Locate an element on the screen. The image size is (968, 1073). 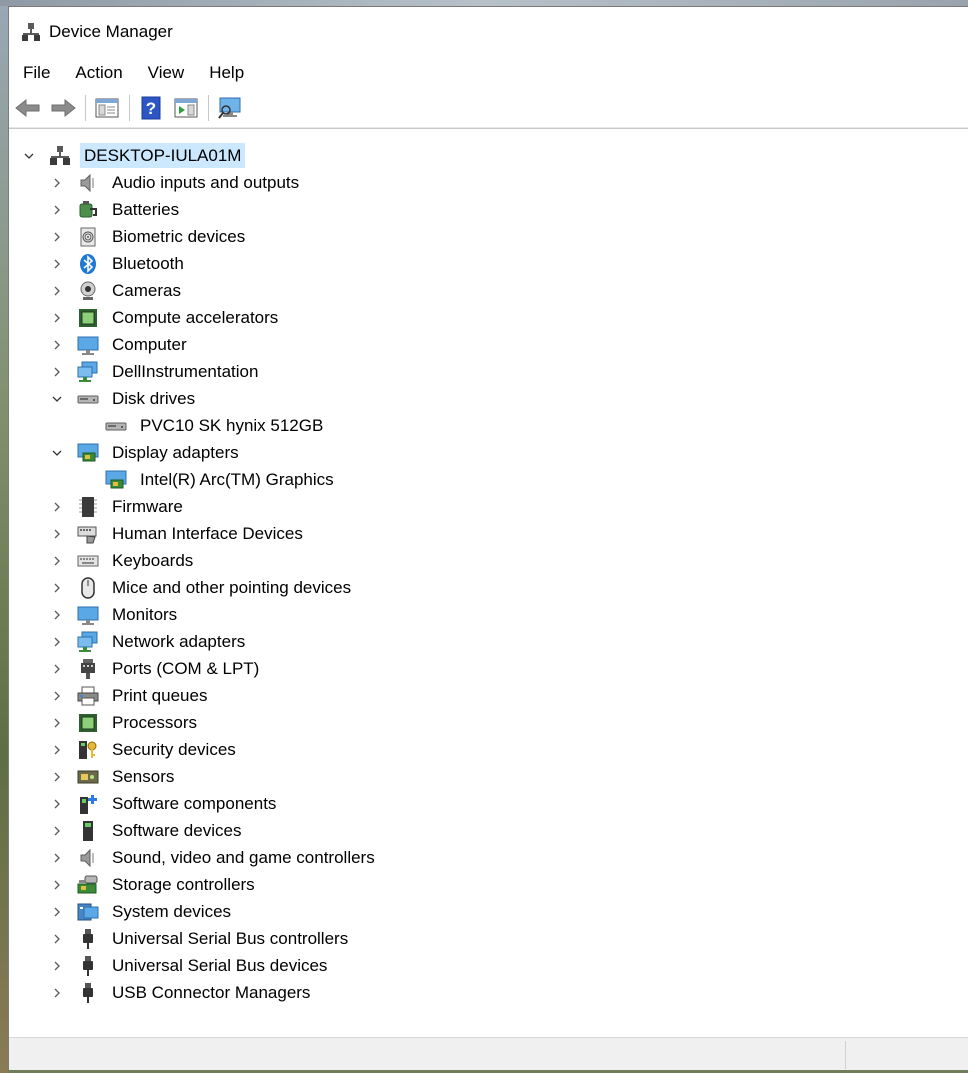
tree-device: Intel(R) Arc(TM) Graphics is located at coordinates (221, 479).